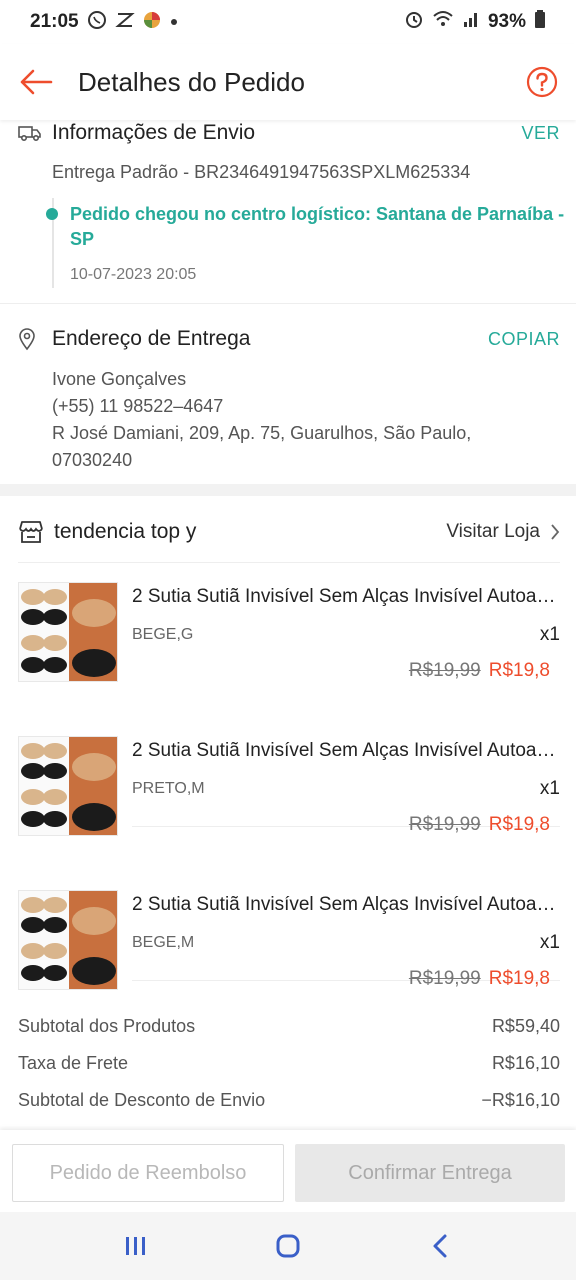 This screenshot has height=1280, width=576. Describe the element at coordinates (124, 22) in the screenshot. I see `app-notification-icon` at that location.